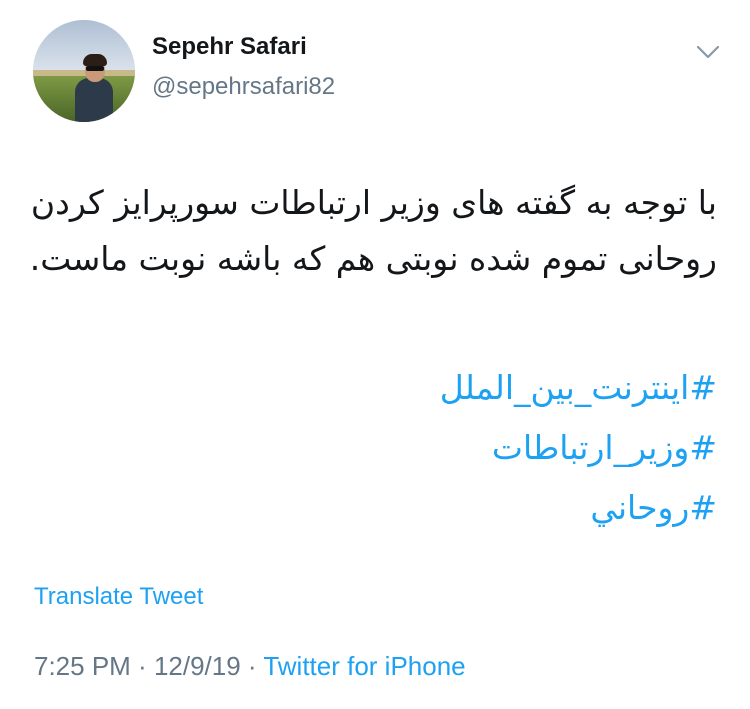  What do you see at coordinates (372, 508) in the screenshot?
I see `hashtag-link: #روحاني` at bounding box center [372, 508].